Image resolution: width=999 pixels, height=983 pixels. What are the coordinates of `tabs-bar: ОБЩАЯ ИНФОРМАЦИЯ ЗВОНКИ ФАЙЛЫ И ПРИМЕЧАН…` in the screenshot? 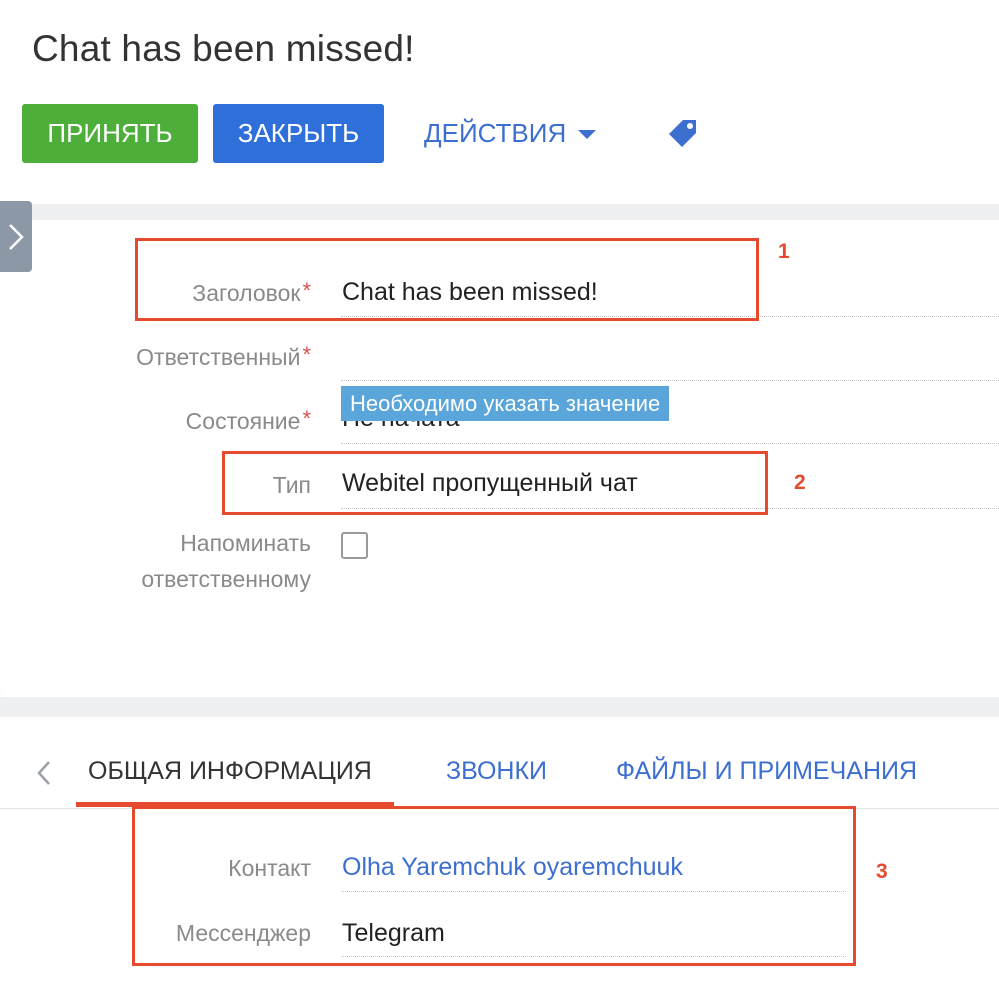 It's located at (499, 777).